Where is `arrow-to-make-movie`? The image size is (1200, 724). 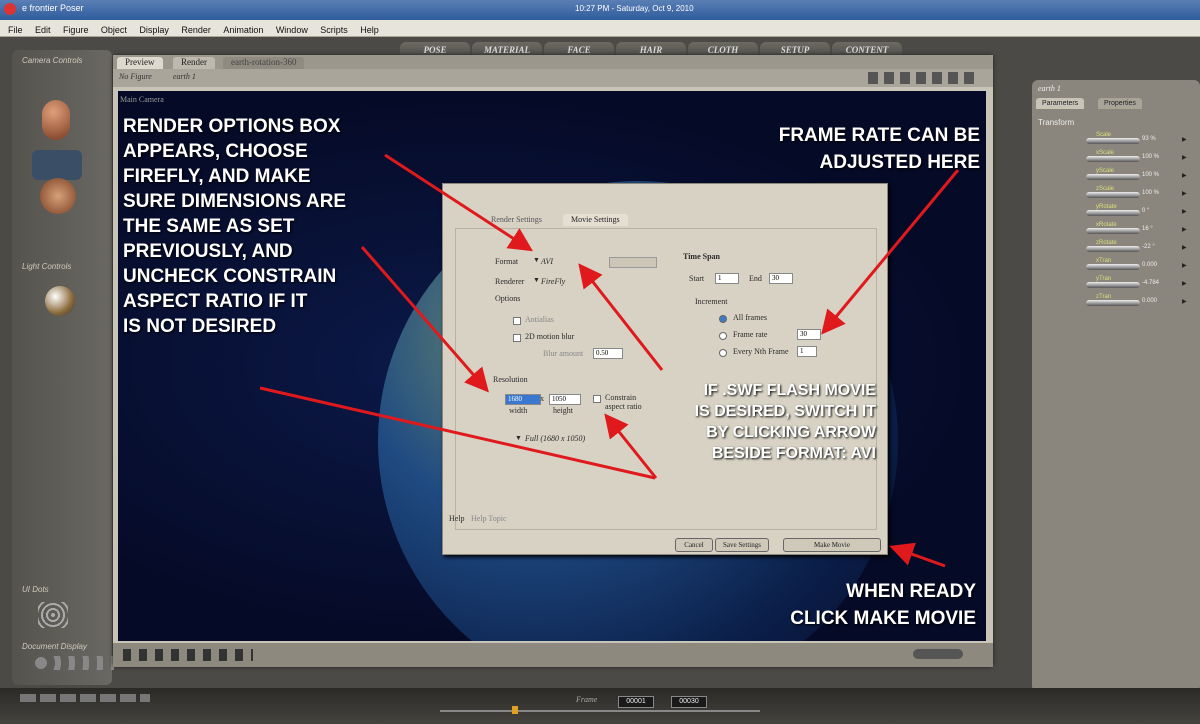 arrow-to-make-movie is located at coordinates (917, 555).